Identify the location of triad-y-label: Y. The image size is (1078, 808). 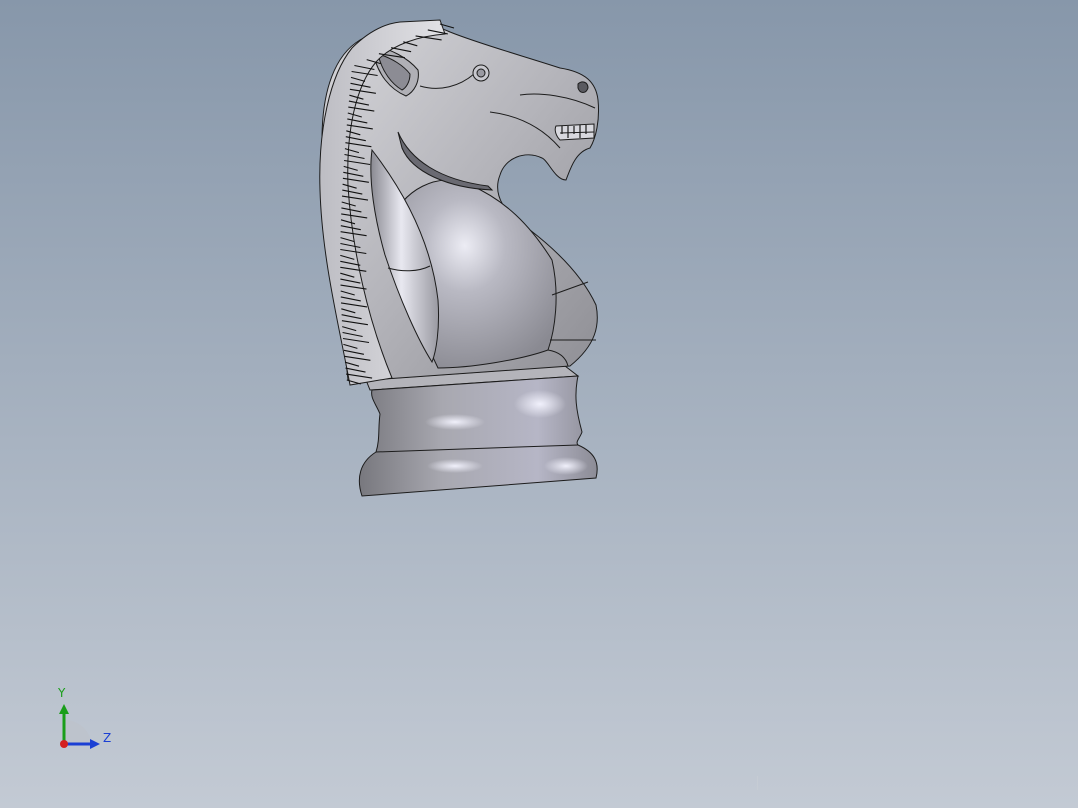
(62, 693).